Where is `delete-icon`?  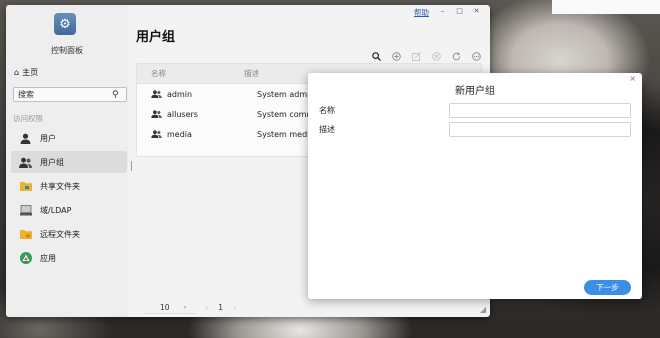
delete-icon is located at coordinates (436, 56).